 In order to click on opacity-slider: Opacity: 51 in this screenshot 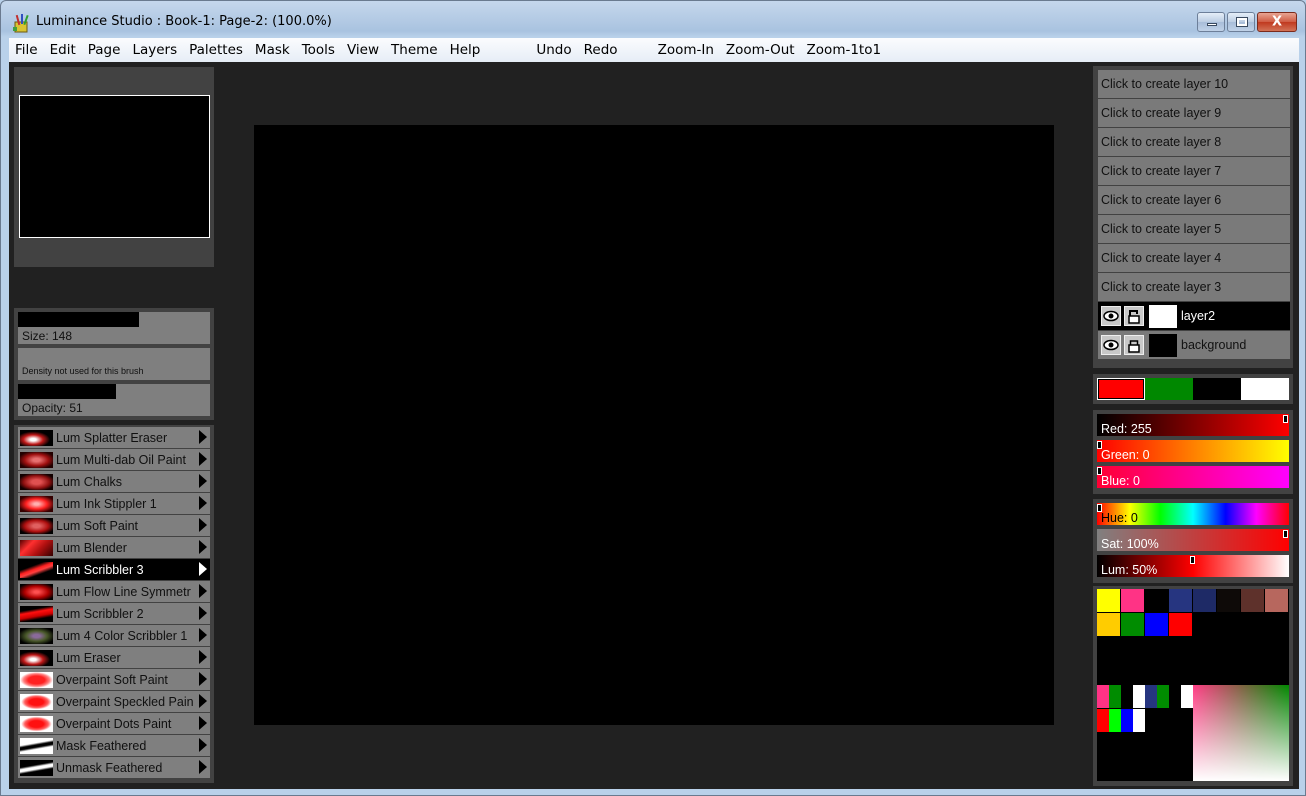, I will do `click(114, 400)`.